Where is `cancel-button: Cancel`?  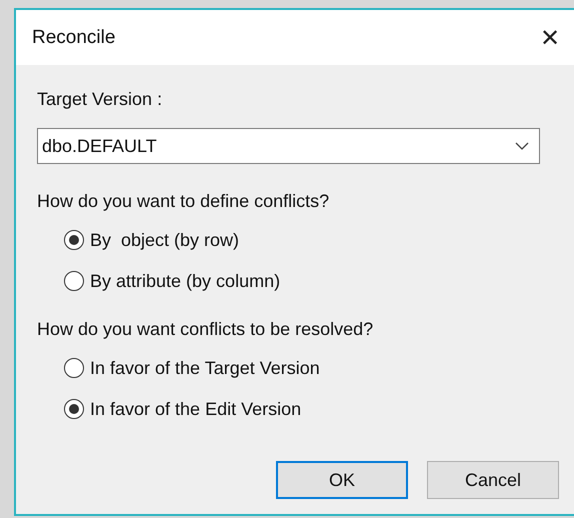
cancel-button: Cancel is located at coordinates (493, 480).